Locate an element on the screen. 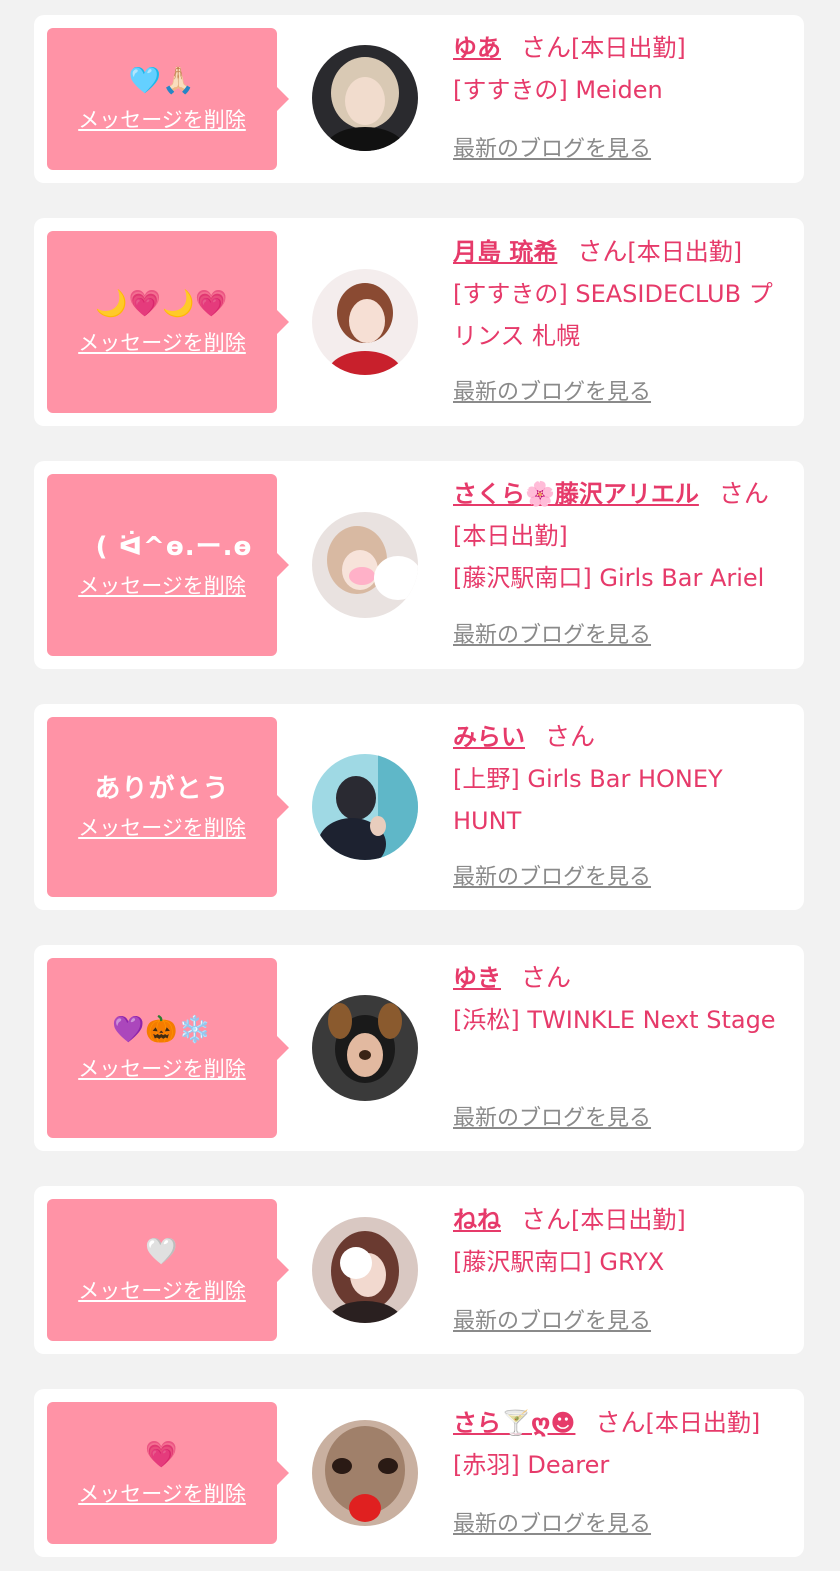 This screenshot has width=840, height=1571. cast-info: 月島 琉希 さん[本日出勤] [すすきの] SEASIDECLUB プリンス 札幌 is located at coordinates (624, 294).